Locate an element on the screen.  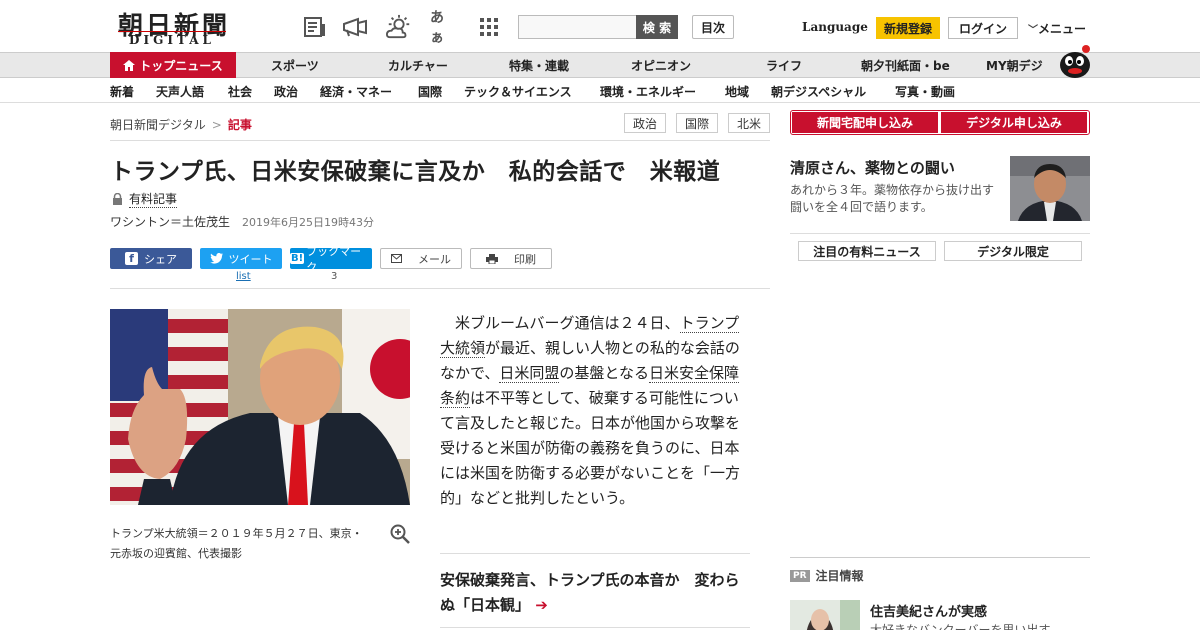
menu-button: ﹀メニュー is located at coordinates (1057, 28).